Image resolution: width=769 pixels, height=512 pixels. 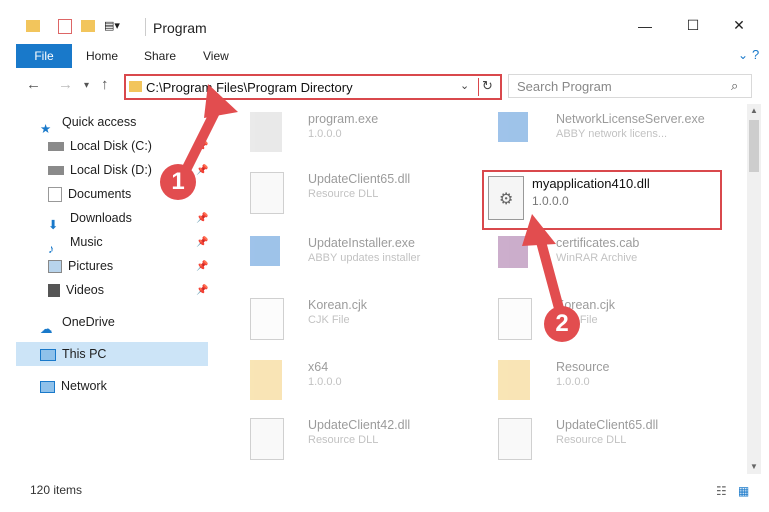 I want to click on step-badge-2: 2, so click(x=562, y=324).